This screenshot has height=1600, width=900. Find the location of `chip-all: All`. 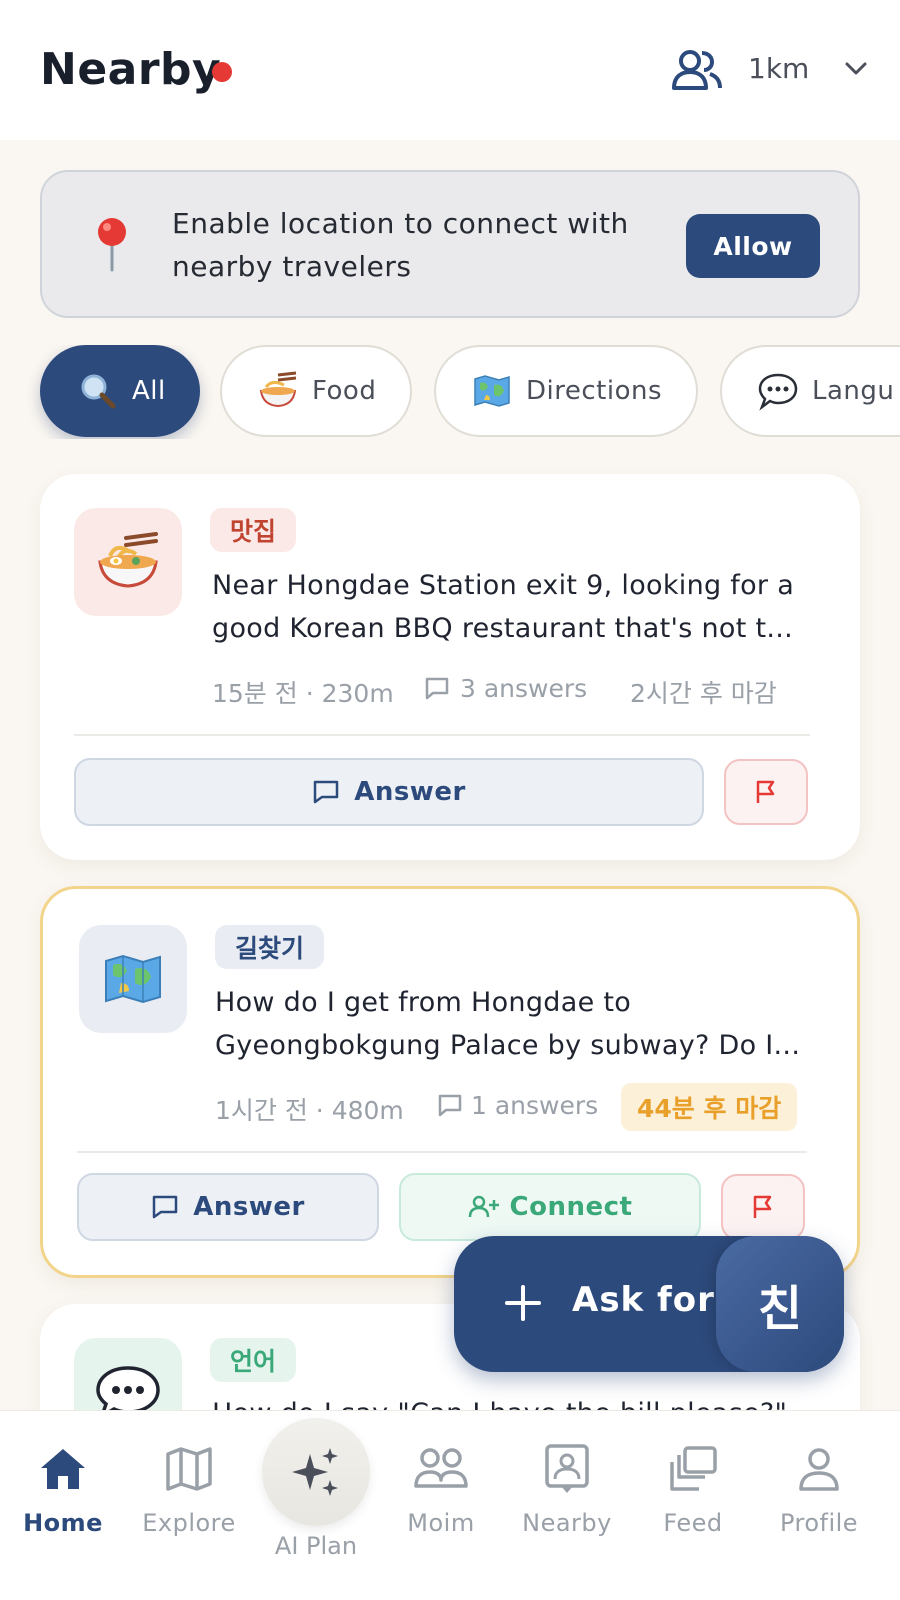

chip-all: All is located at coordinates (120, 391).